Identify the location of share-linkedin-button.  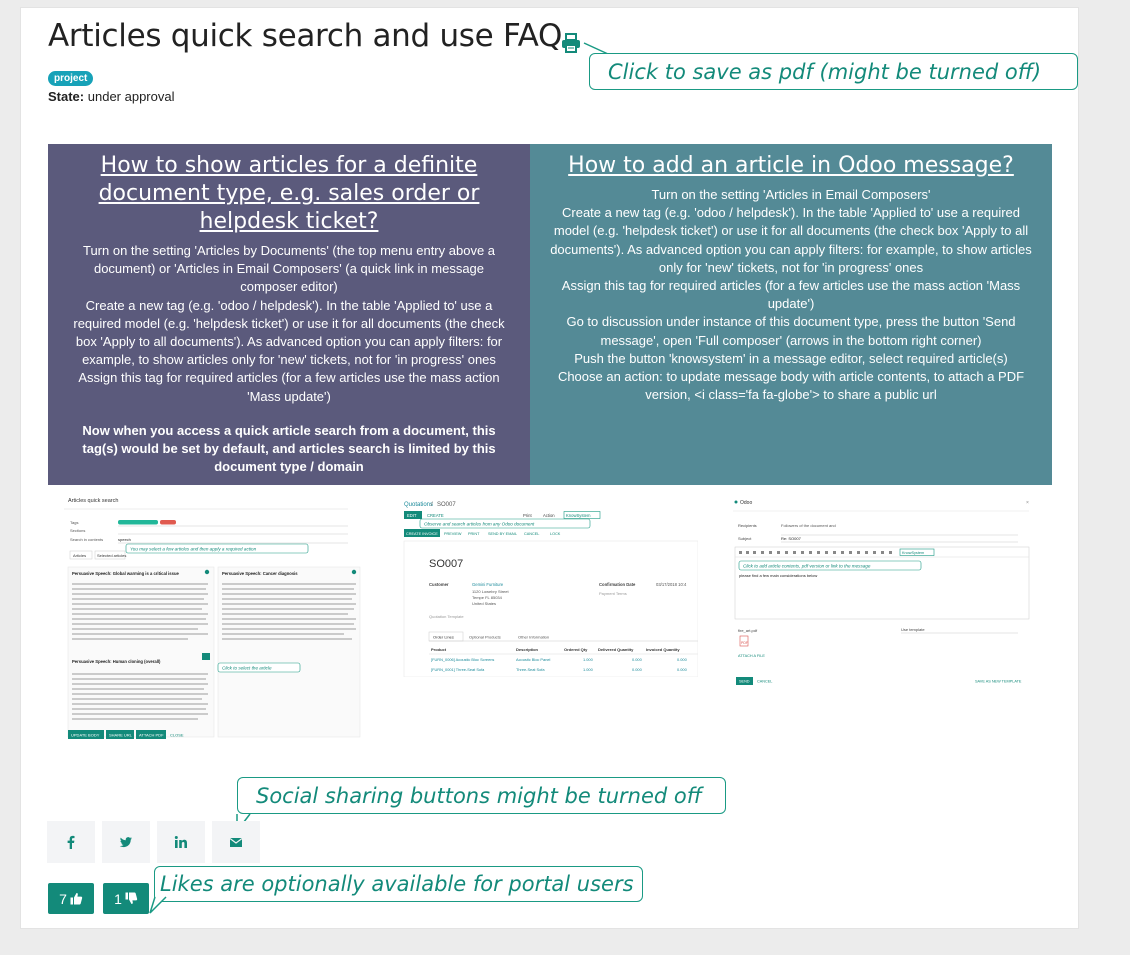
(181, 842).